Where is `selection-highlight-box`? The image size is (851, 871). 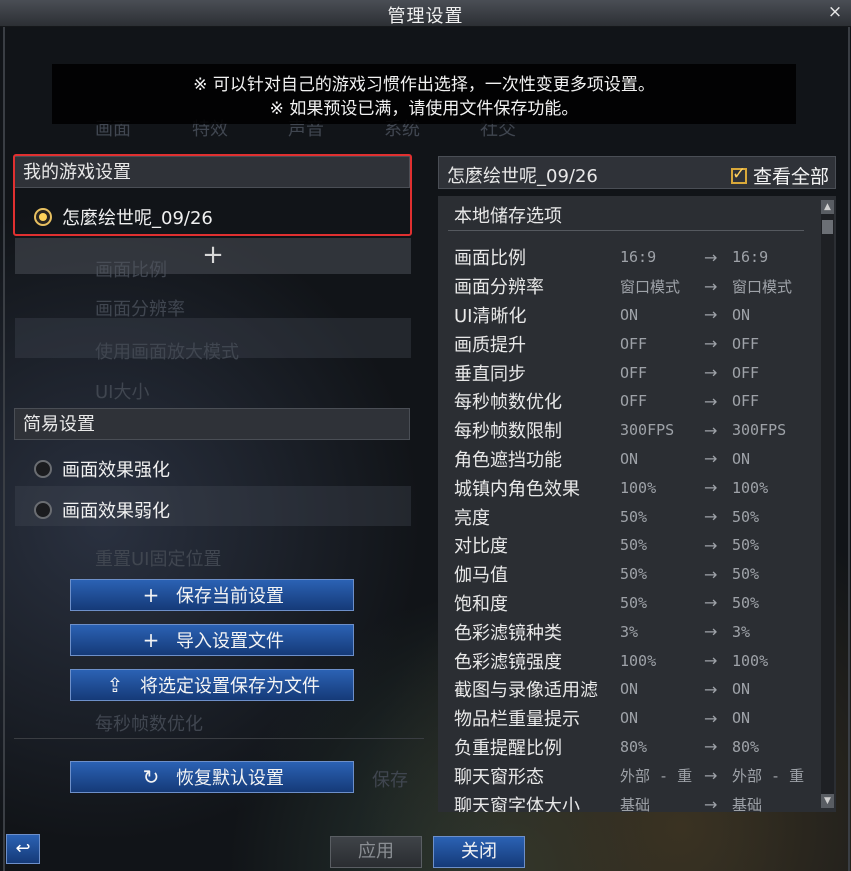 selection-highlight-box is located at coordinates (212, 195).